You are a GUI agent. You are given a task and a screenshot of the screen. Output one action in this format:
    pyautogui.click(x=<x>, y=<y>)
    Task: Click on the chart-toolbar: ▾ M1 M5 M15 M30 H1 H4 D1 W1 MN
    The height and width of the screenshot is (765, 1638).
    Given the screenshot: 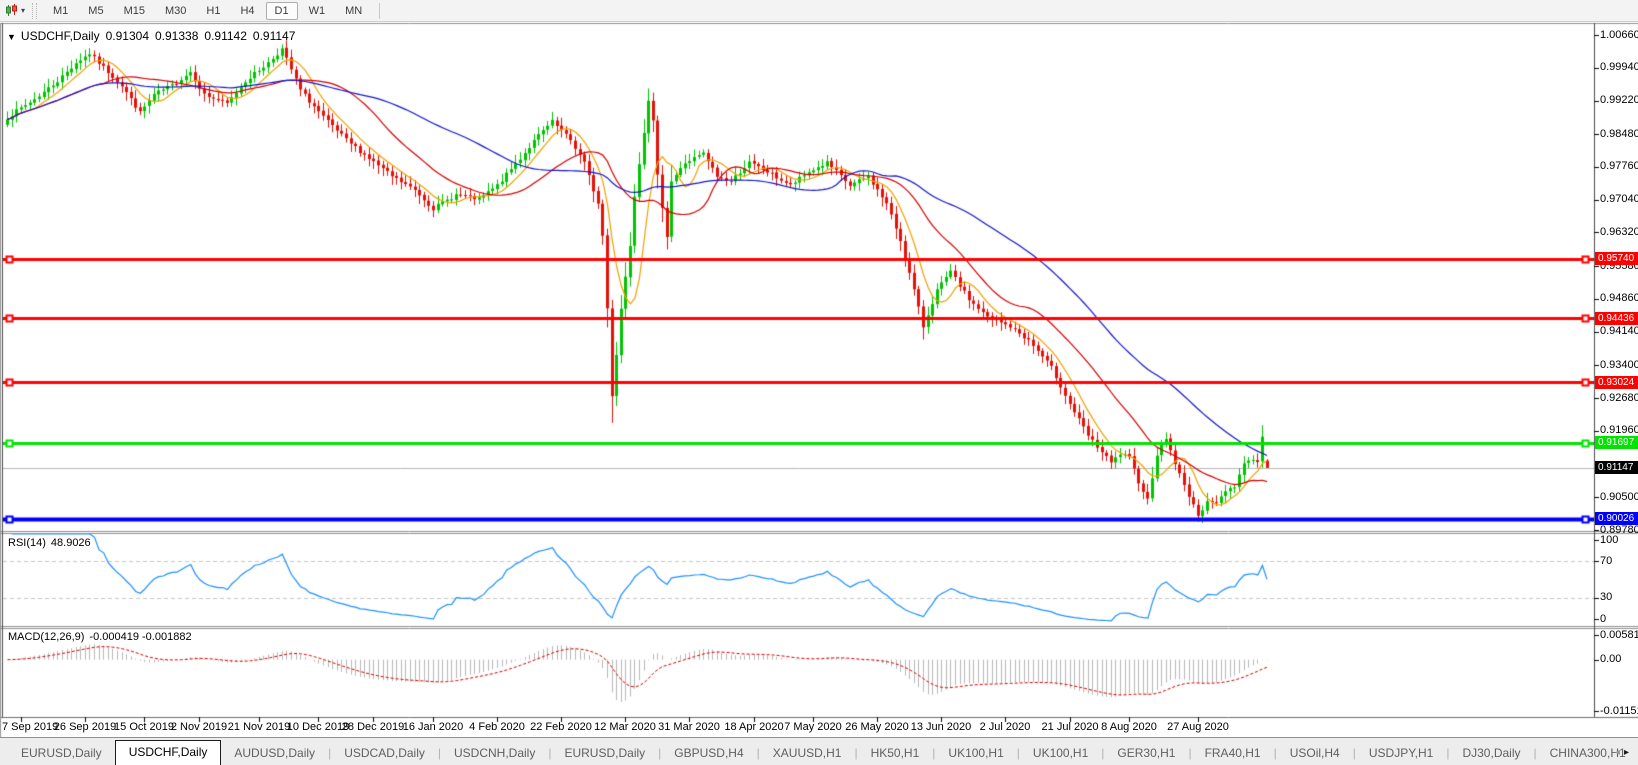 What is the action you would take?
    pyautogui.click(x=819, y=11)
    